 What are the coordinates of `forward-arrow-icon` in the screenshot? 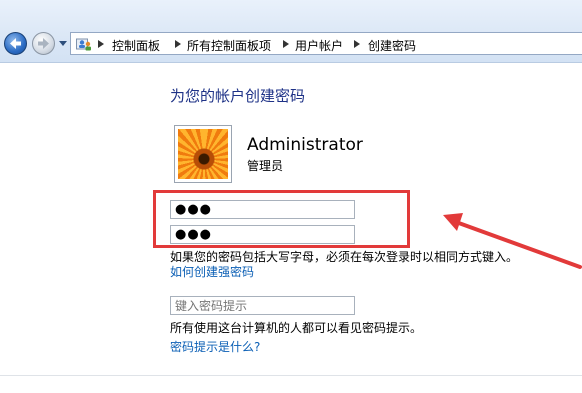 It's located at (43, 43).